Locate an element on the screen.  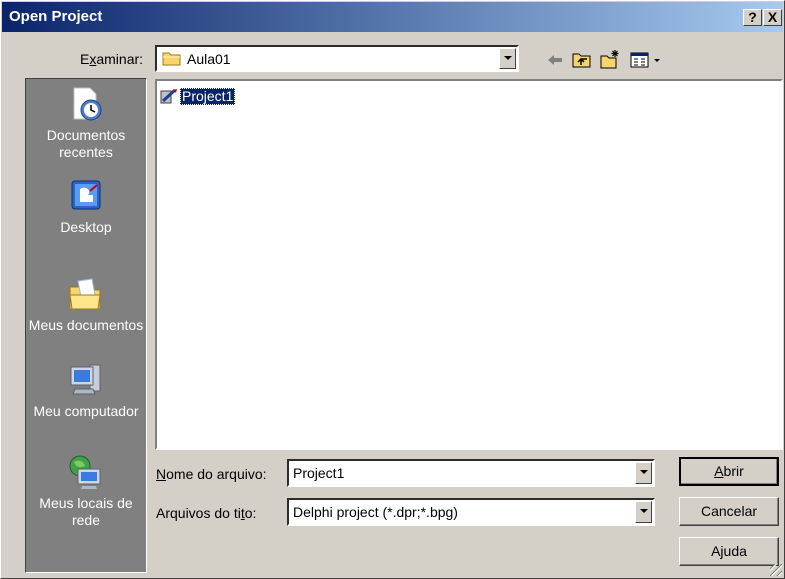
look-in-dropdown-button is located at coordinates (507, 58).